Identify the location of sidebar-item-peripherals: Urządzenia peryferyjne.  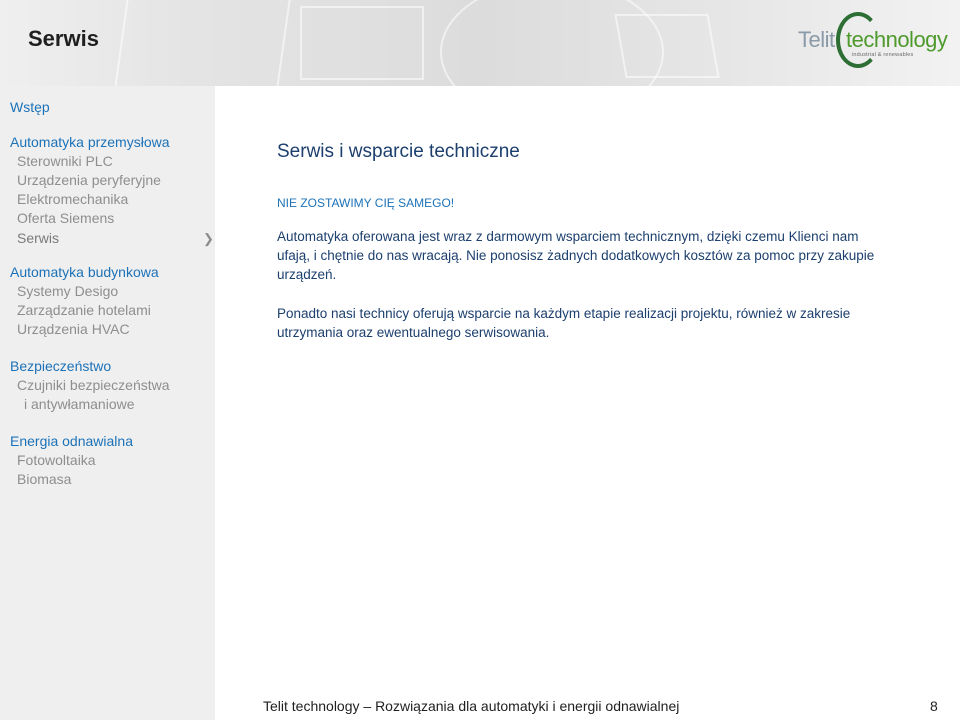
(89, 180).